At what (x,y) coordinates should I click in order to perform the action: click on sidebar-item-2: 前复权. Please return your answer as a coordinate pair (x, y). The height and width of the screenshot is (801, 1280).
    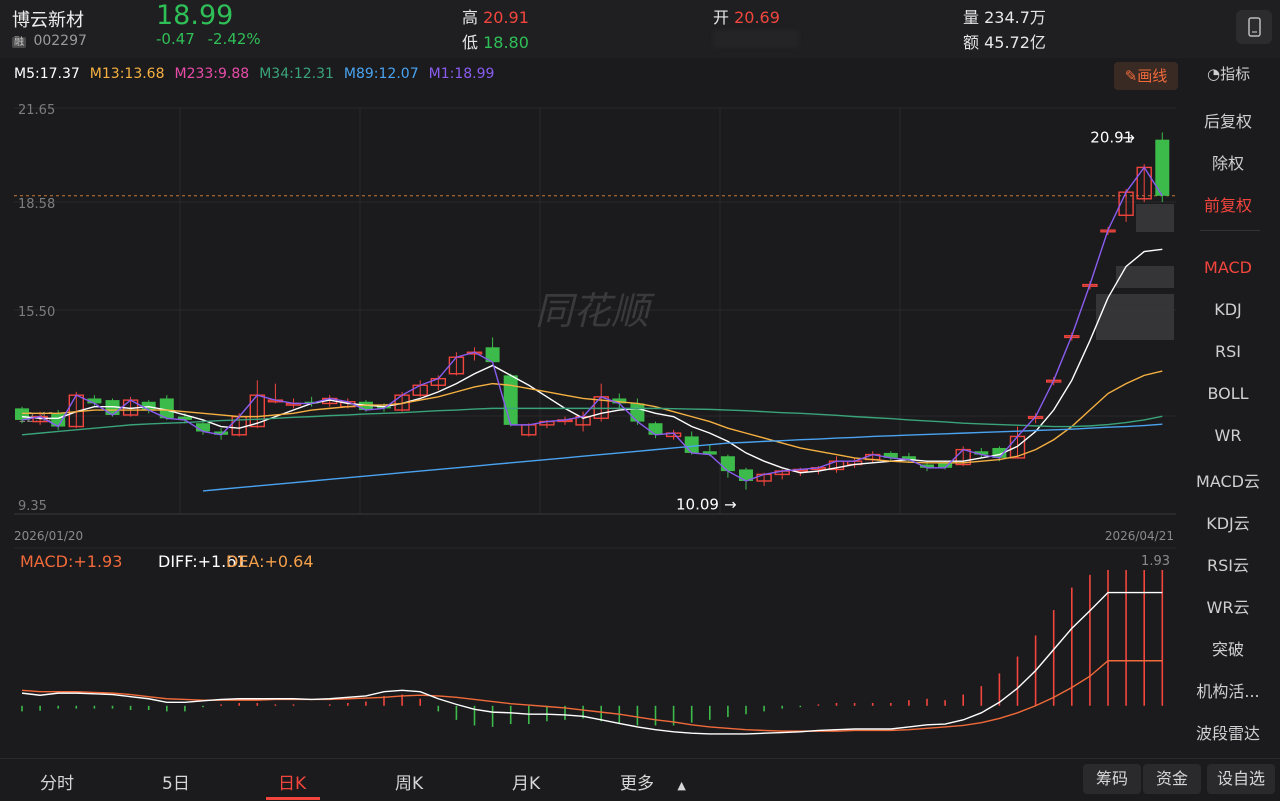
    Looking at the image, I should click on (1228, 204).